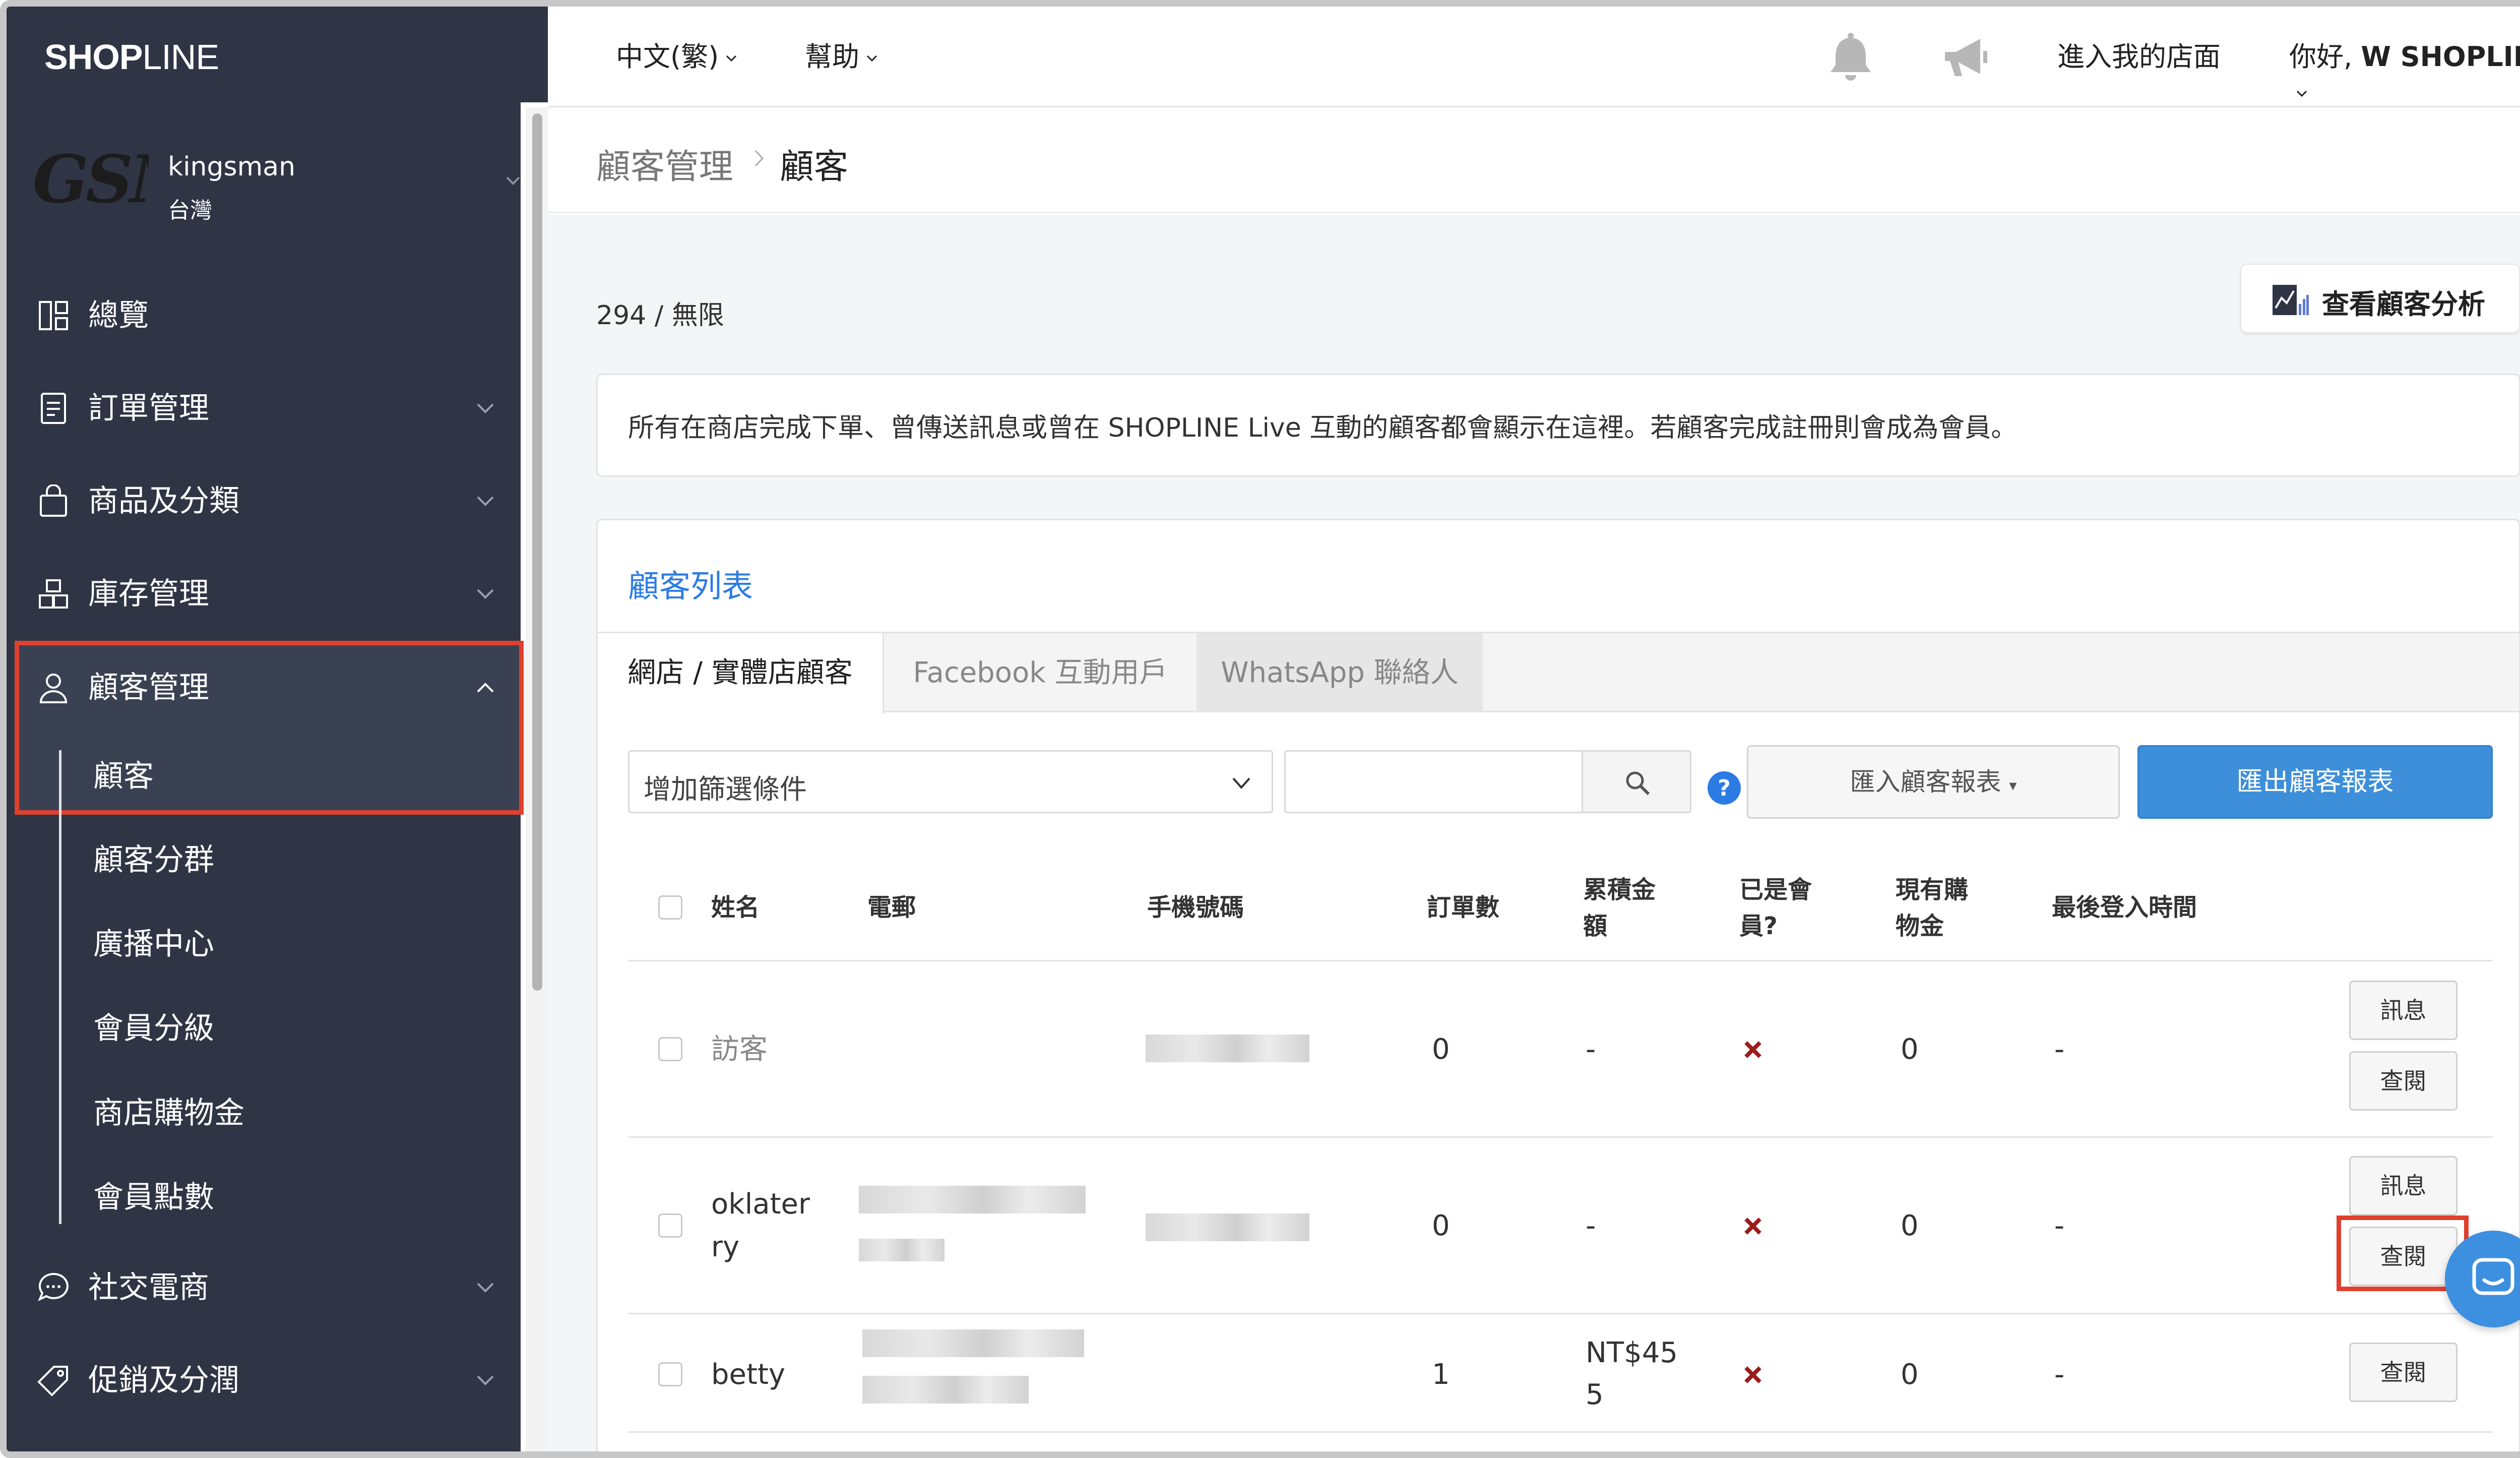  I want to click on help-dropdown: 幫助, so click(842, 57).